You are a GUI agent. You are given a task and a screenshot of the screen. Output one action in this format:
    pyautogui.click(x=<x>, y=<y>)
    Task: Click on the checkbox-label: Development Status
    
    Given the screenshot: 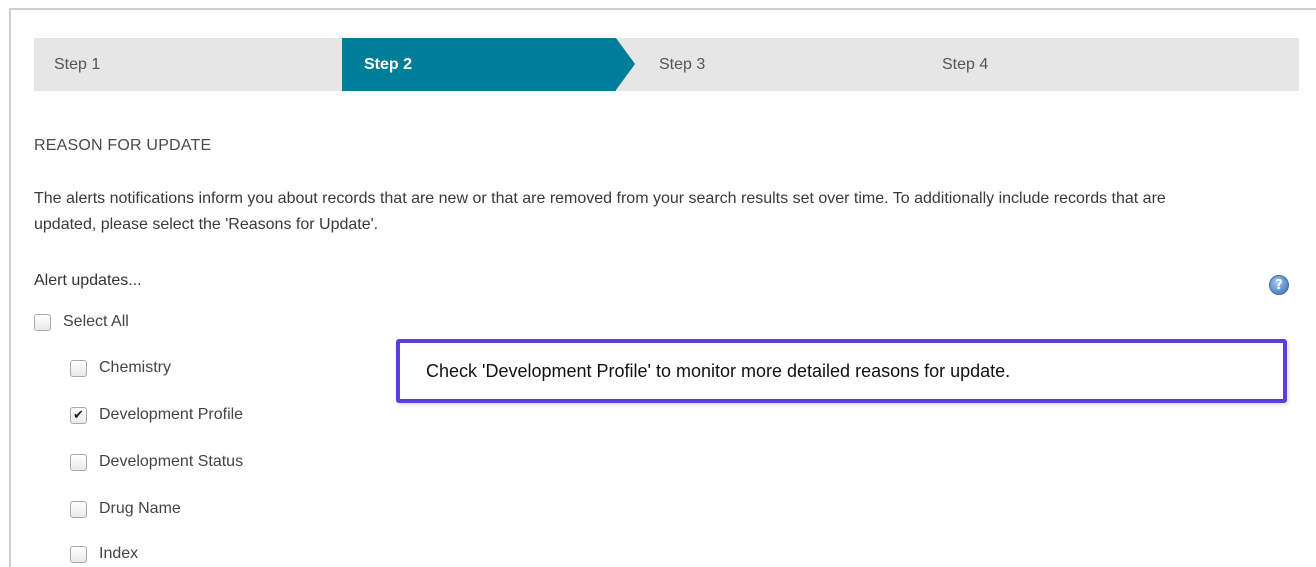 What is the action you would take?
    pyautogui.click(x=171, y=461)
    